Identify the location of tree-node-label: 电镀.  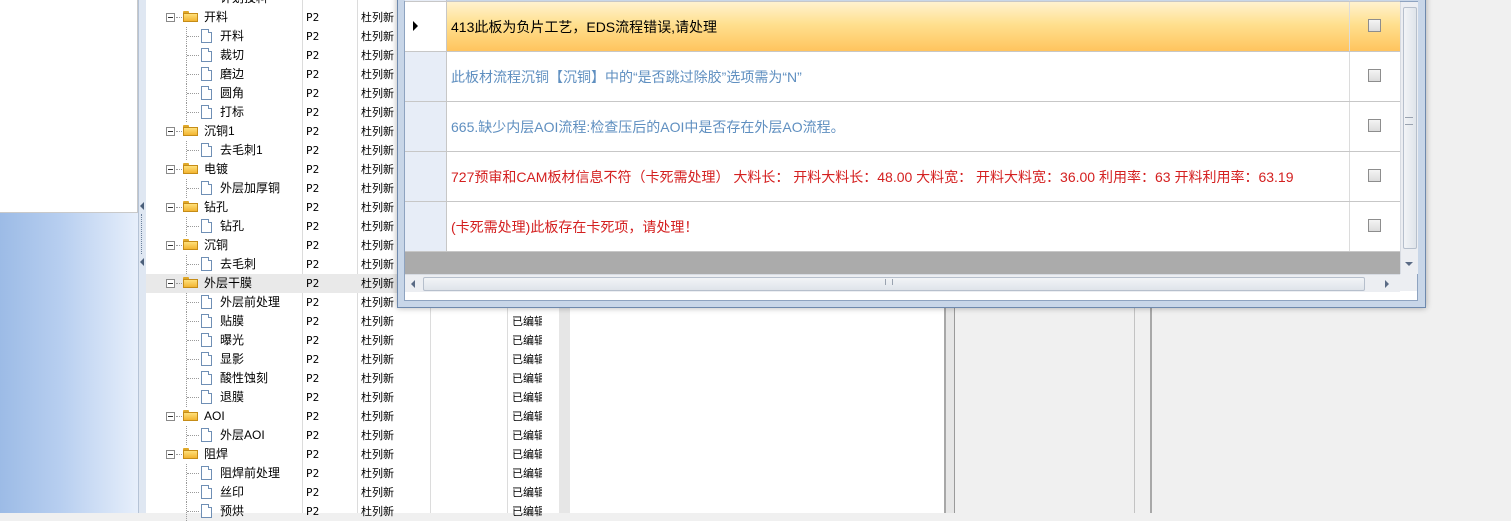
(216, 169).